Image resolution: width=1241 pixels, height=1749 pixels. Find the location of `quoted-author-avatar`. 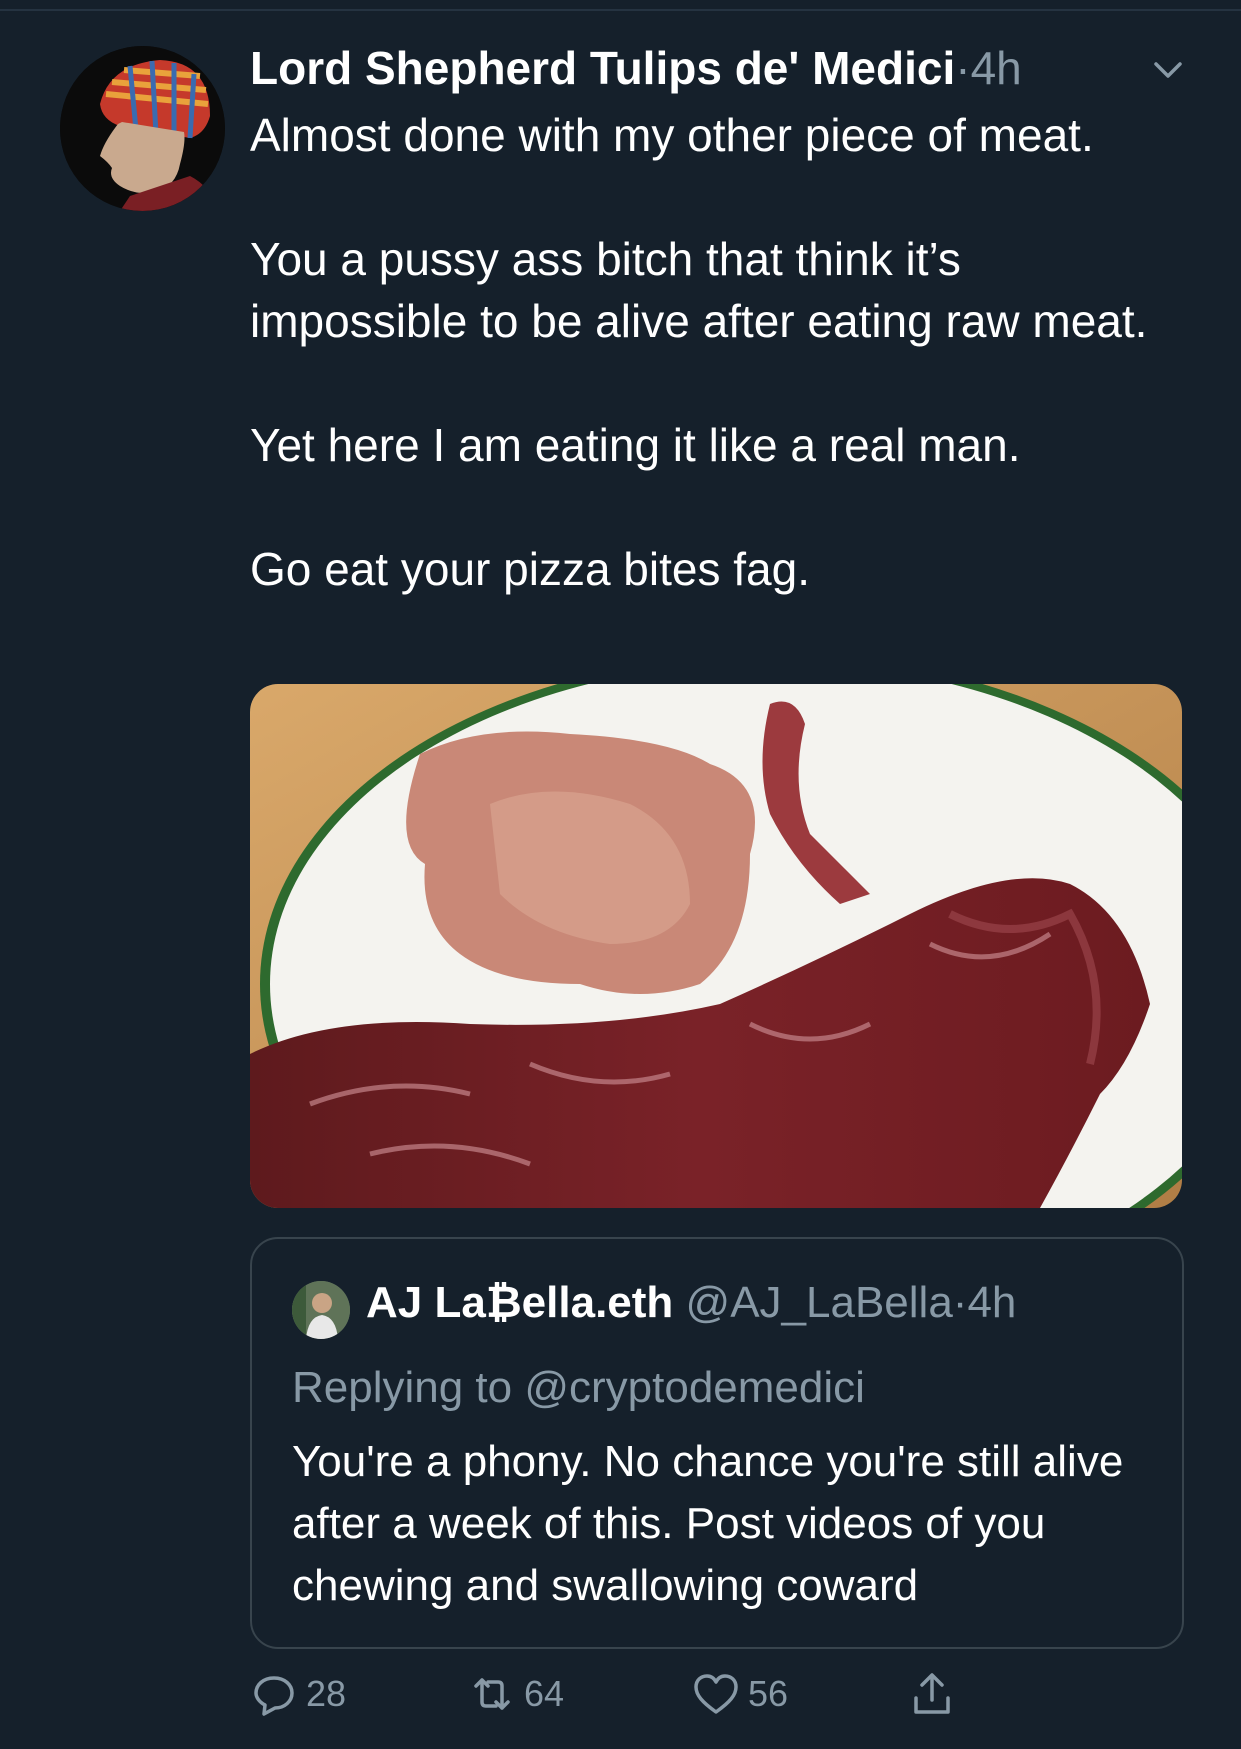

quoted-author-avatar is located at coordinates (321, 1310).